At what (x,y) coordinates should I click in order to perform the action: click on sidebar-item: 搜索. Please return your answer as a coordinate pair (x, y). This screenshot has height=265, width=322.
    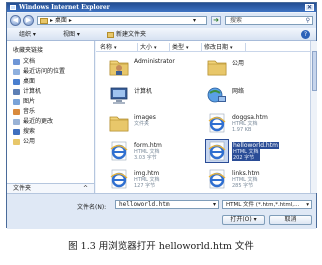
    Looking at the image, I should click on (24, 131).